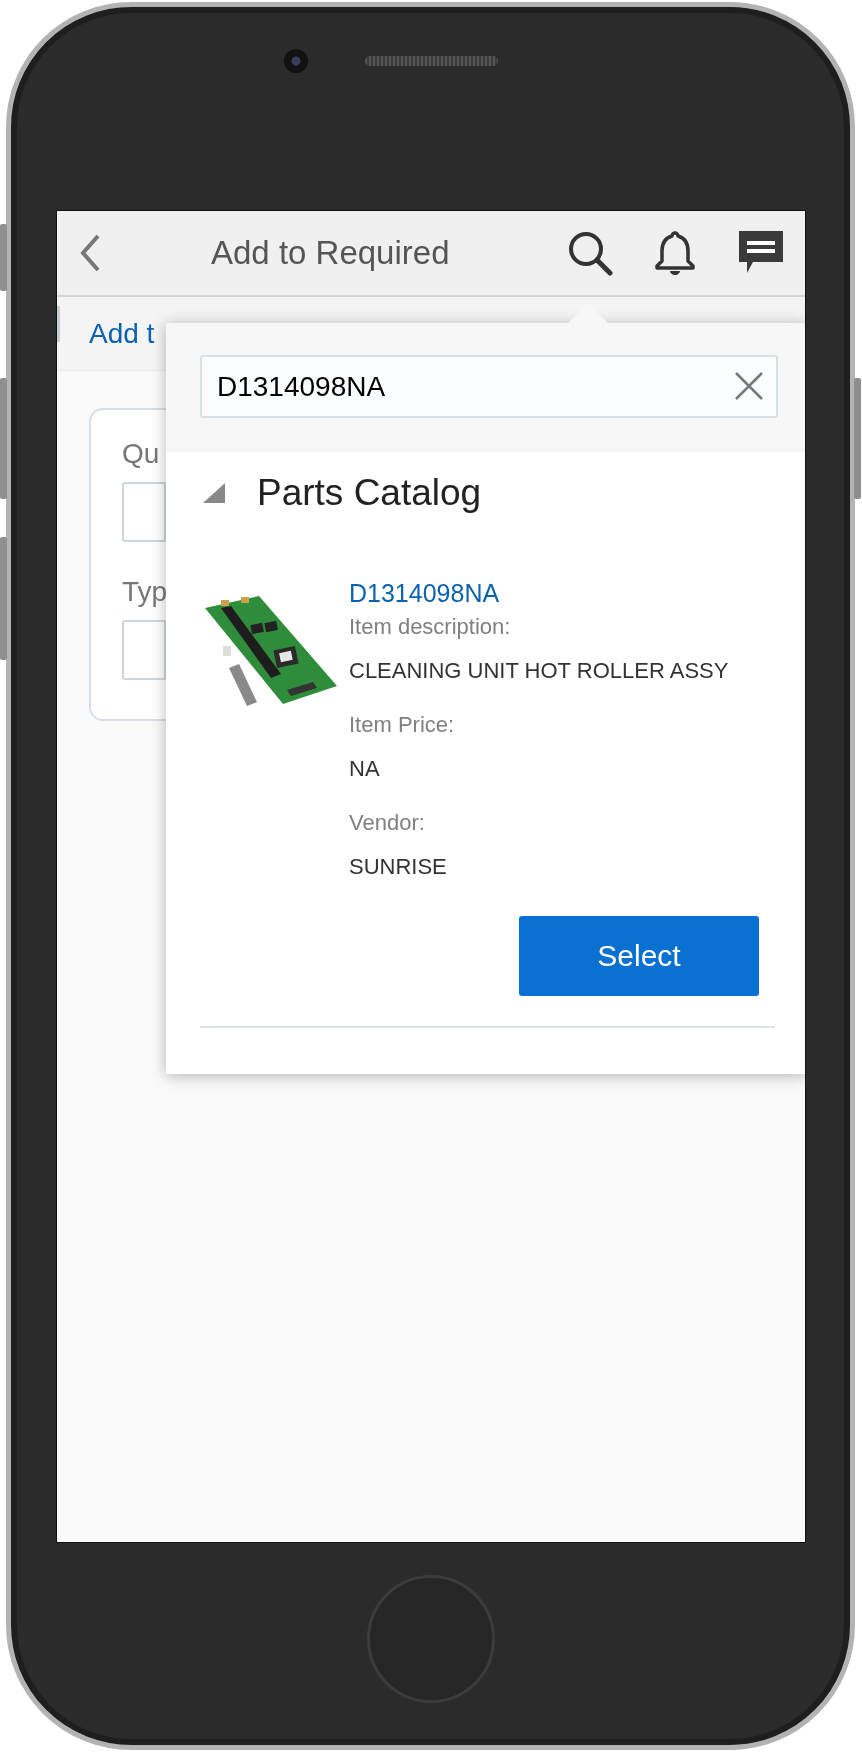  Describe the element at coordinates (330, 253) in the screenshot. I see `page-title: Add to Required` at that location.